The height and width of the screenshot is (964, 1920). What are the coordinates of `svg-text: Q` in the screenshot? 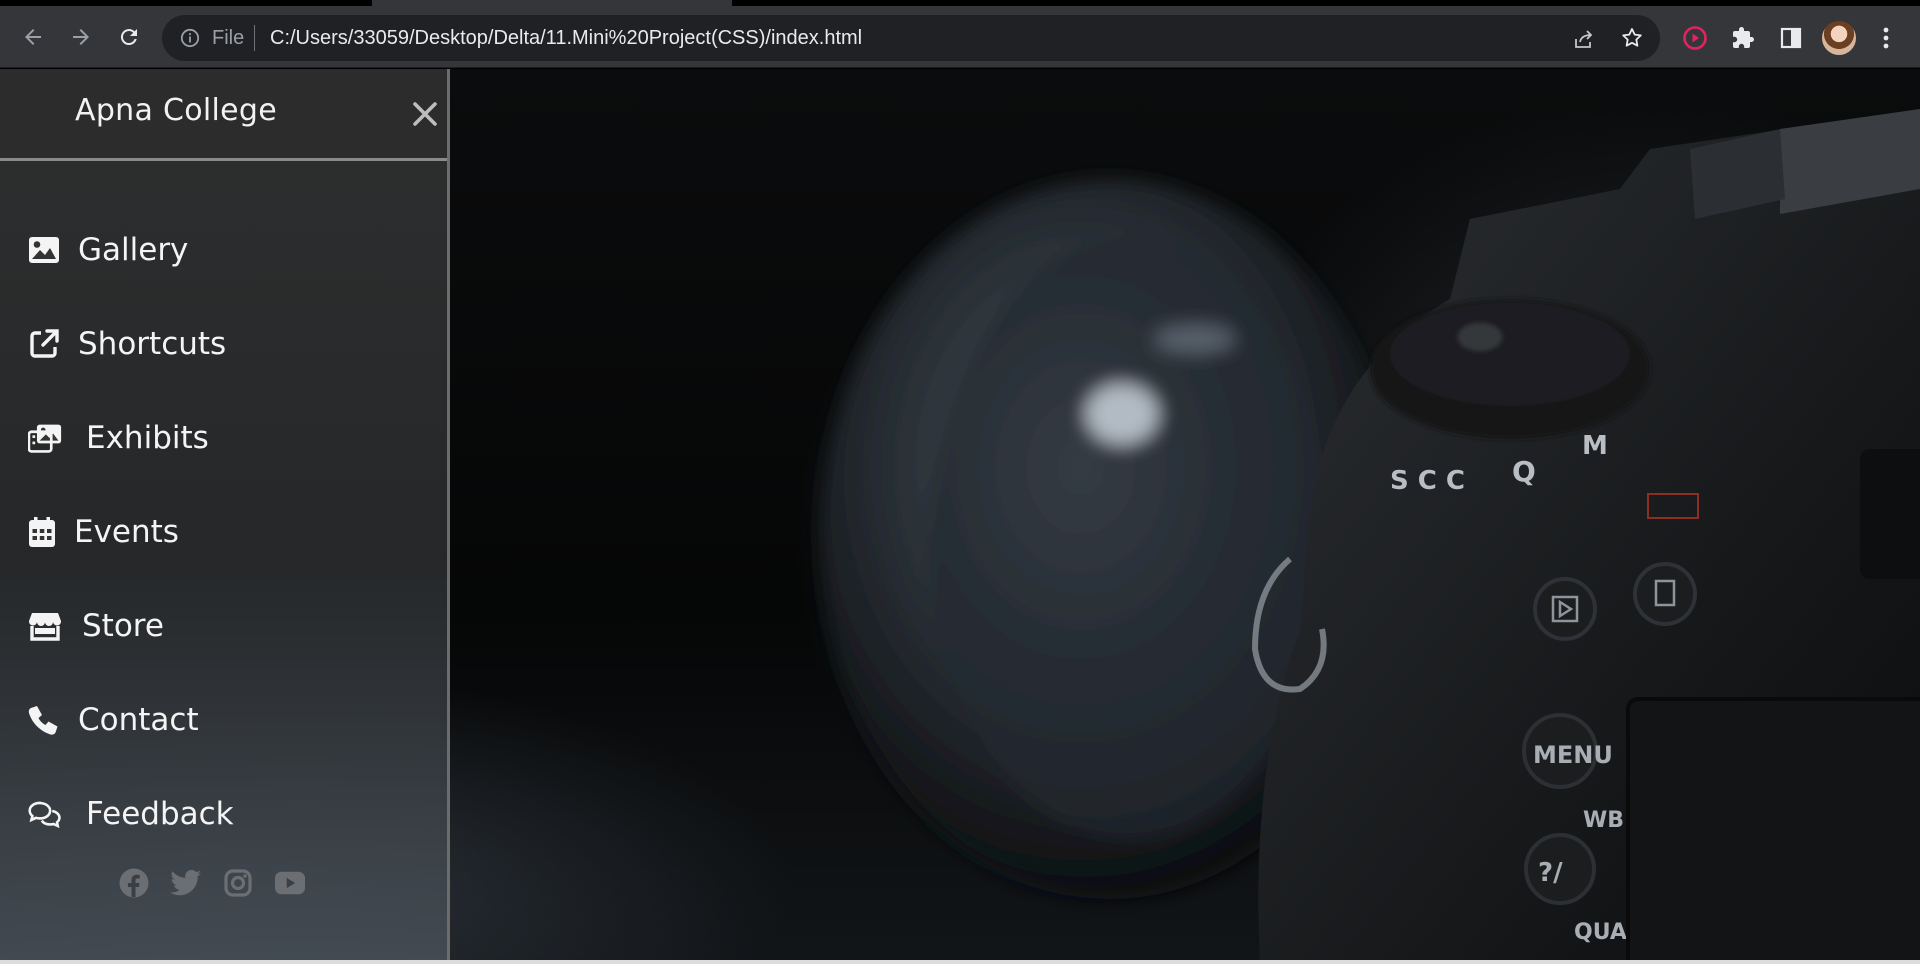 It's located at (1524, 471).